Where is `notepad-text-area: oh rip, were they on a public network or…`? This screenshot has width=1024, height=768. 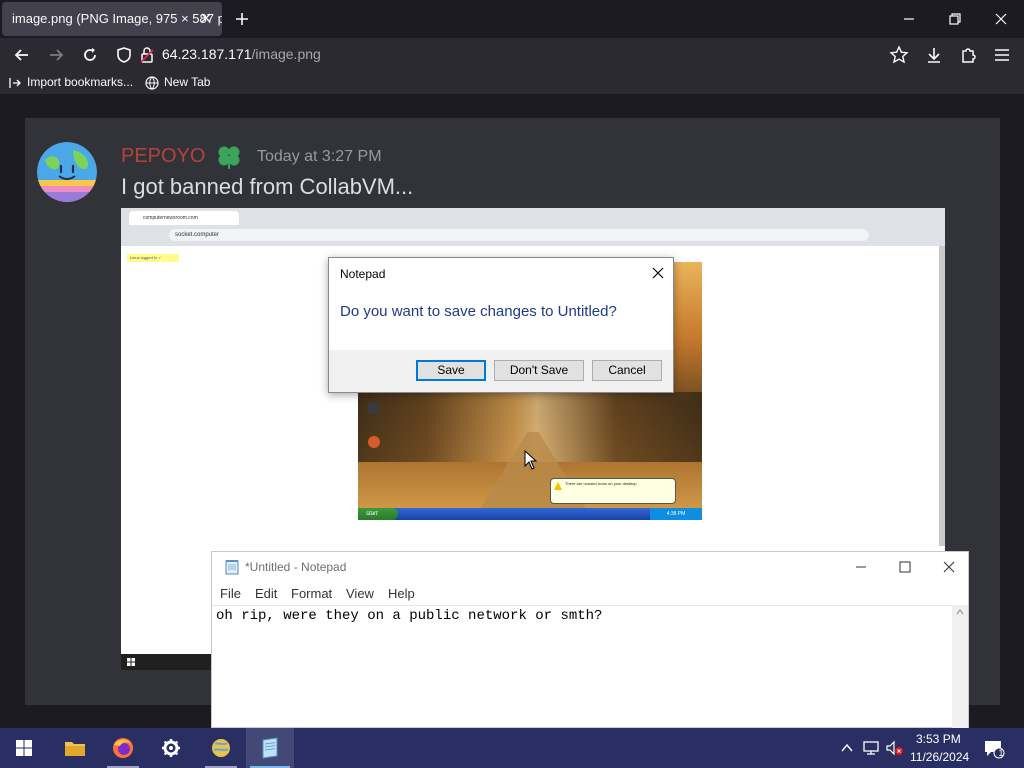
notepad-text-area: oh rip, were they on a public network or… is located at coordinates (582, 667).